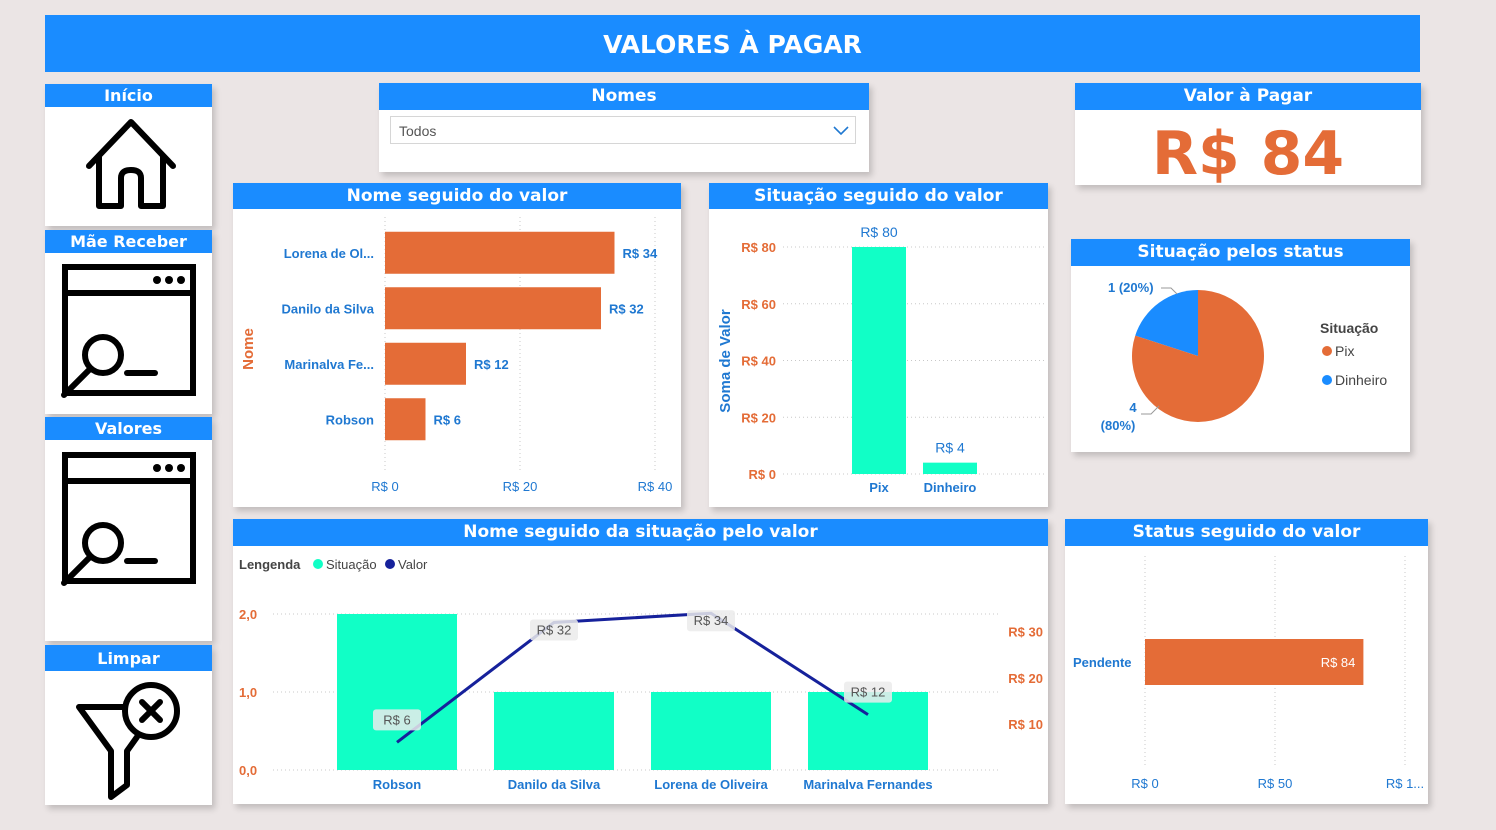 This screenshot has height=830, width=1496. Describe the element at coordinates (711, 784) in the screenshot. I see `category-label: Lorena de Oliveira` at that location.